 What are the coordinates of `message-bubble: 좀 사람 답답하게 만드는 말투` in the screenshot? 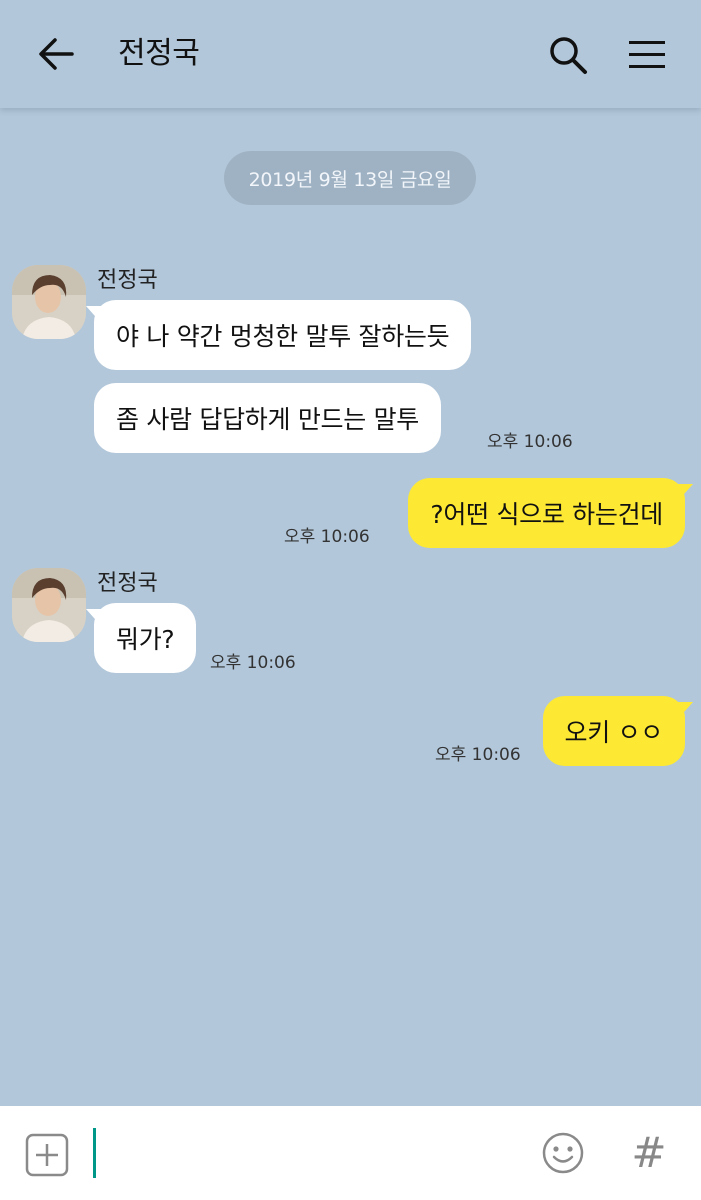 It's located at (267, 418).